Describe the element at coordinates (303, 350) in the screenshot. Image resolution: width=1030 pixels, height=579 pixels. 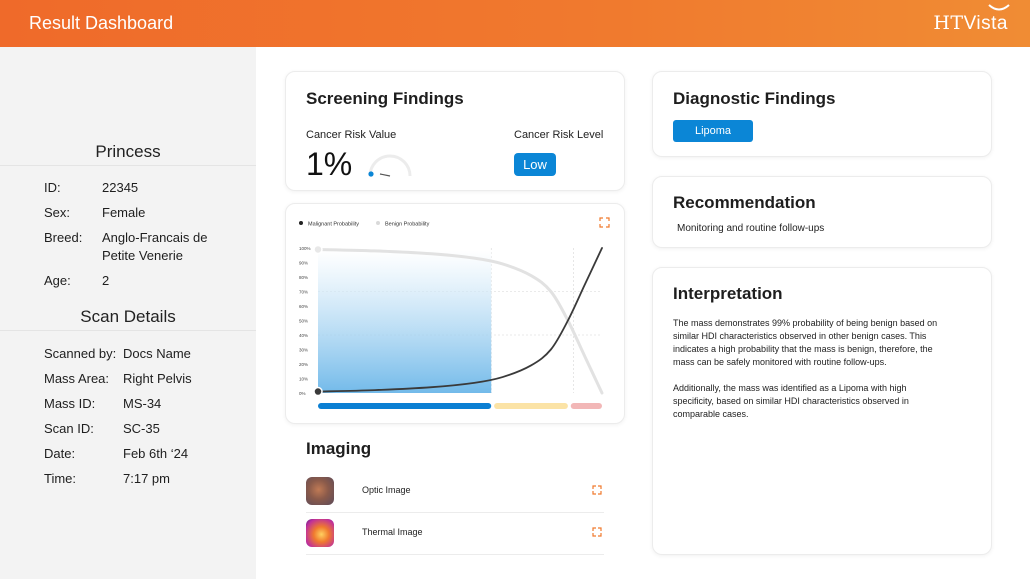
I see `y-tick-label: 30%` at that location.